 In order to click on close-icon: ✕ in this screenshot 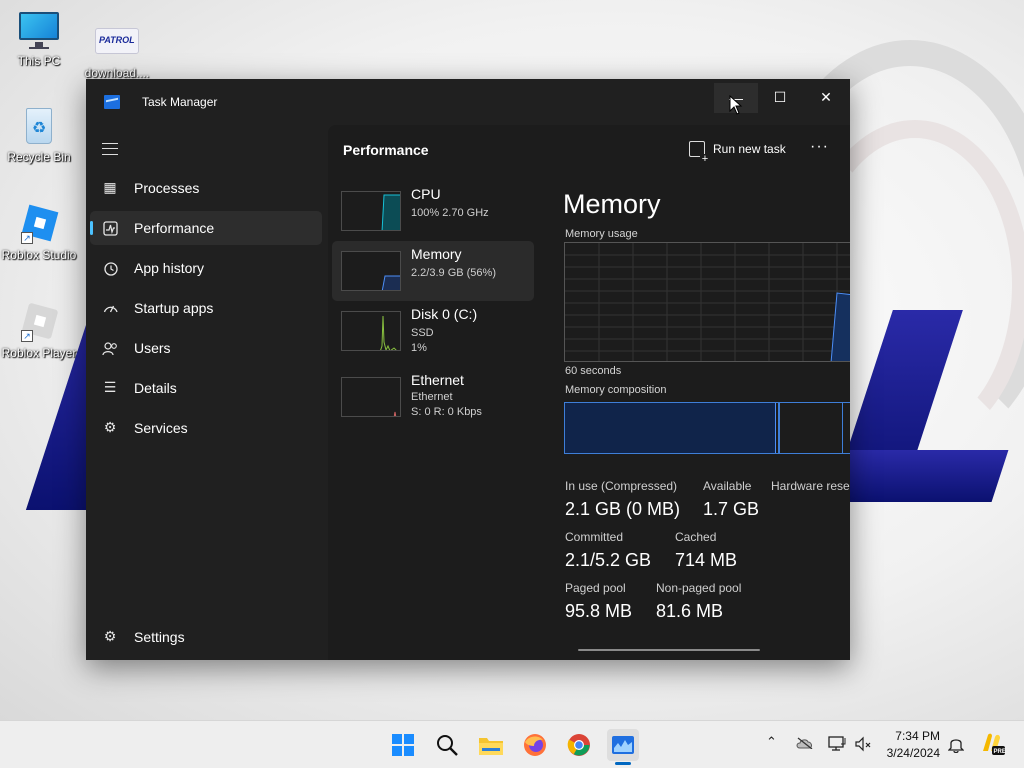, I will do `click(826, 98)`.